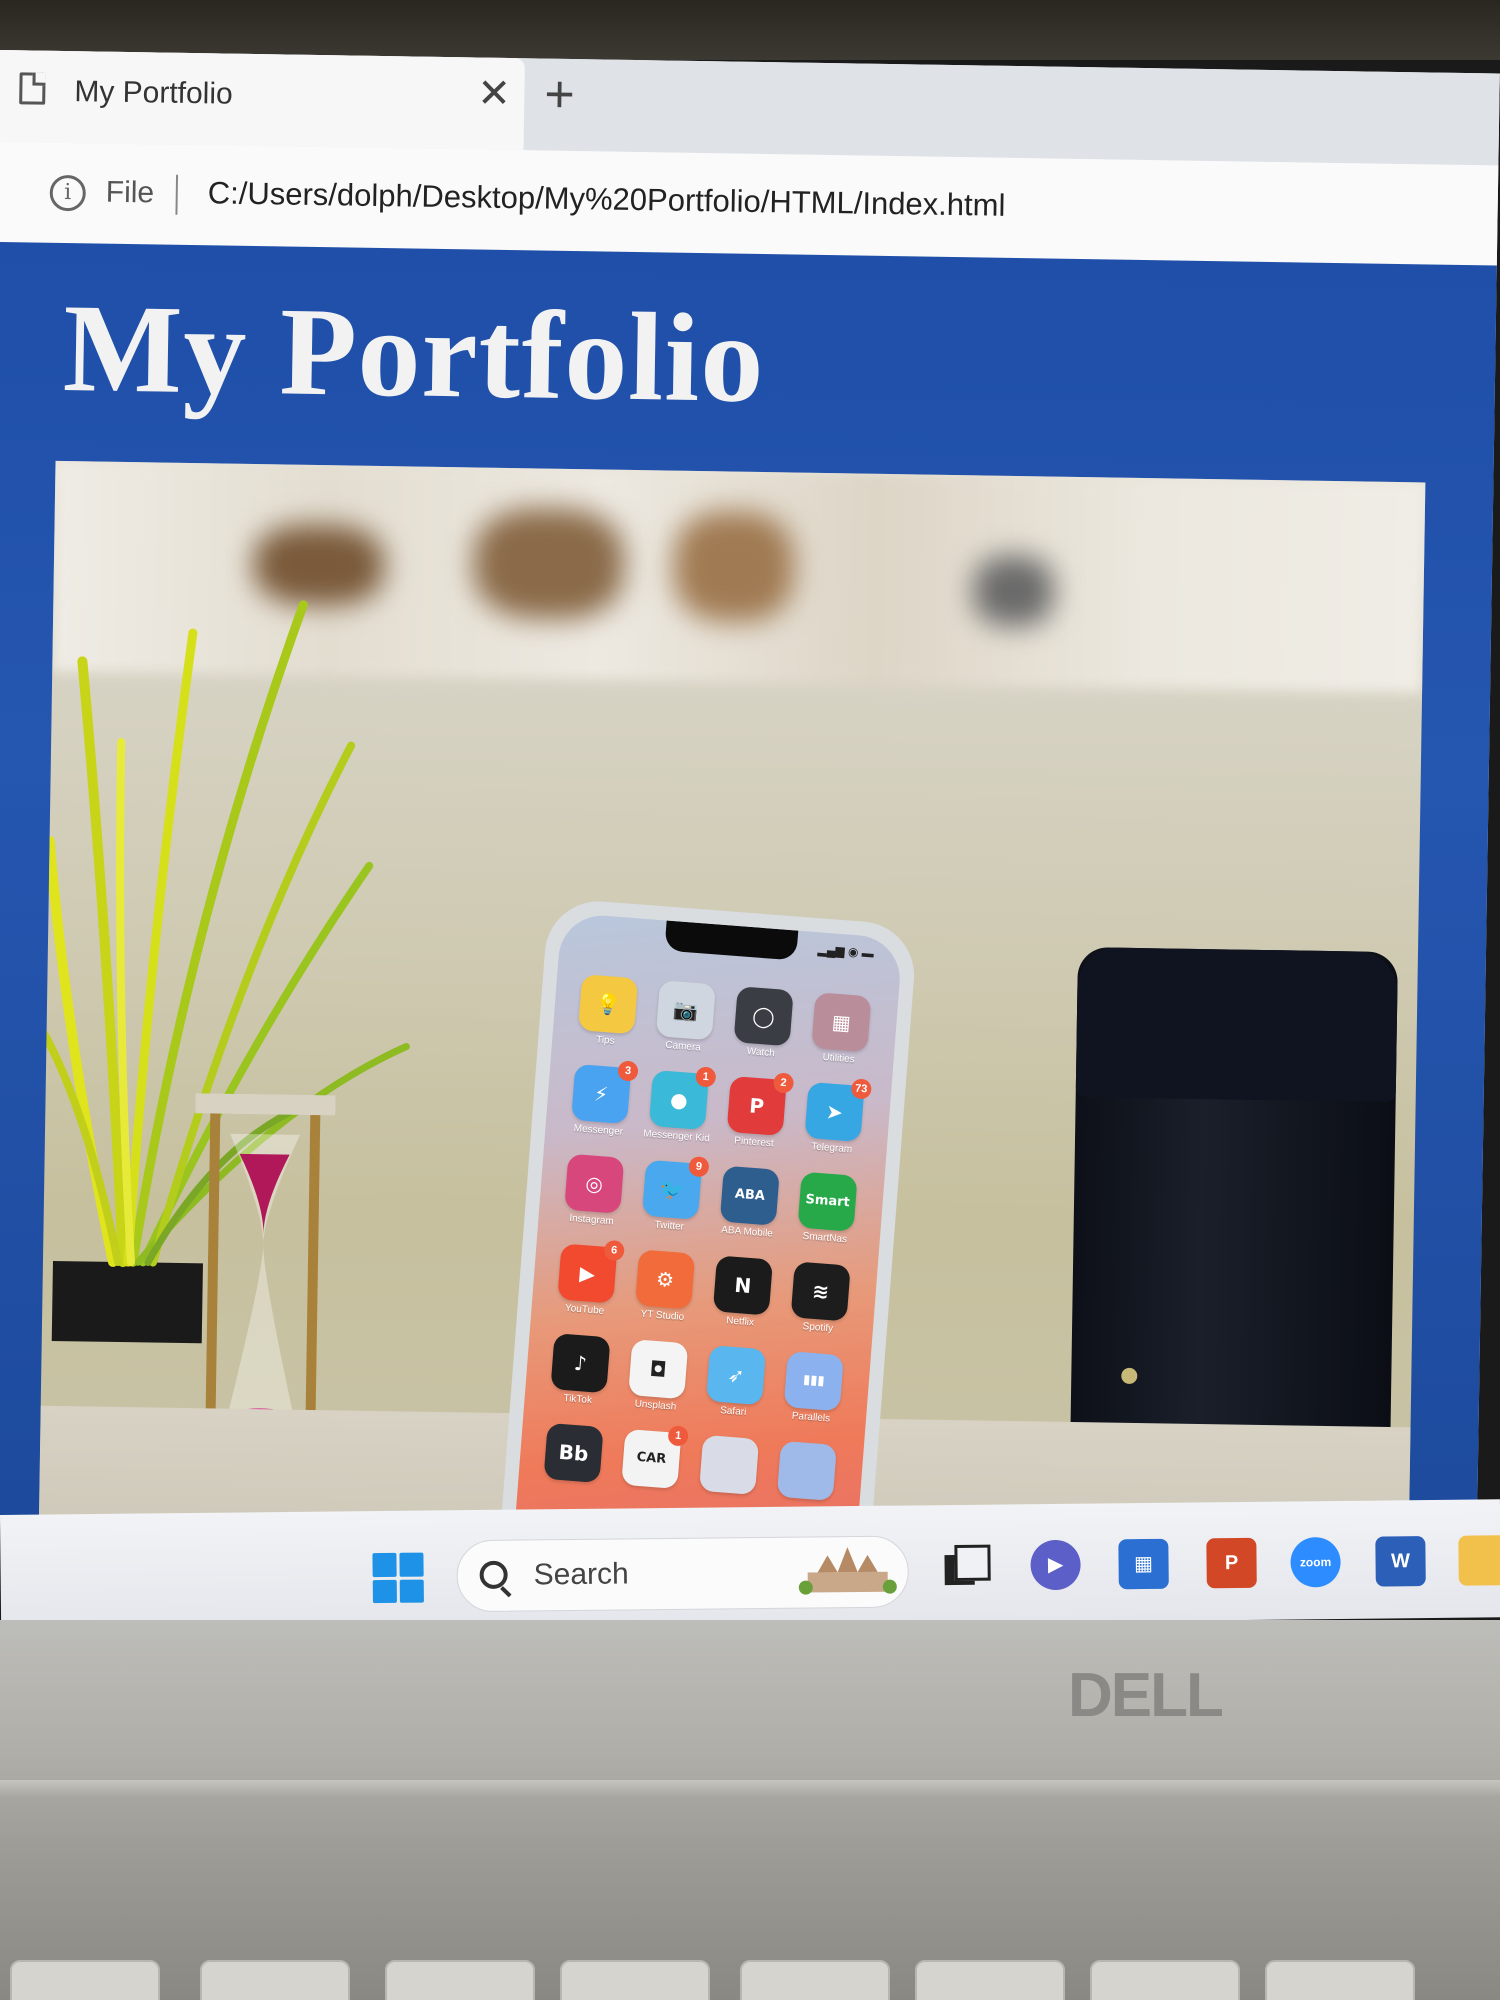 This screenshot has height=2000, width=1500. Describe the element at coordinates (493, 1574) in the screenshot. I see `search-icon` at that location.